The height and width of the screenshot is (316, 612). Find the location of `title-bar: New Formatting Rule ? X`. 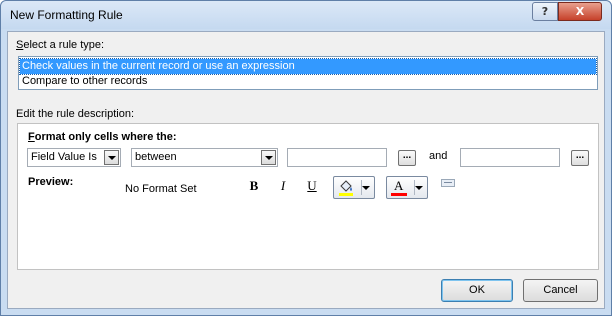

title-bar: New Formatting Rule ? X is located at coordinates (306, 15).